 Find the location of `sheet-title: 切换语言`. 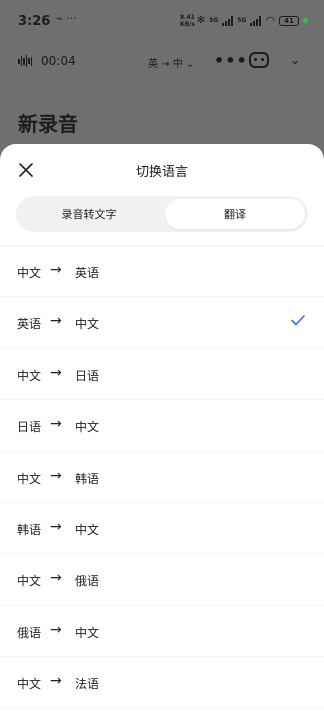

sheet-title: 切换语言 is located at coordinates (161, 172).